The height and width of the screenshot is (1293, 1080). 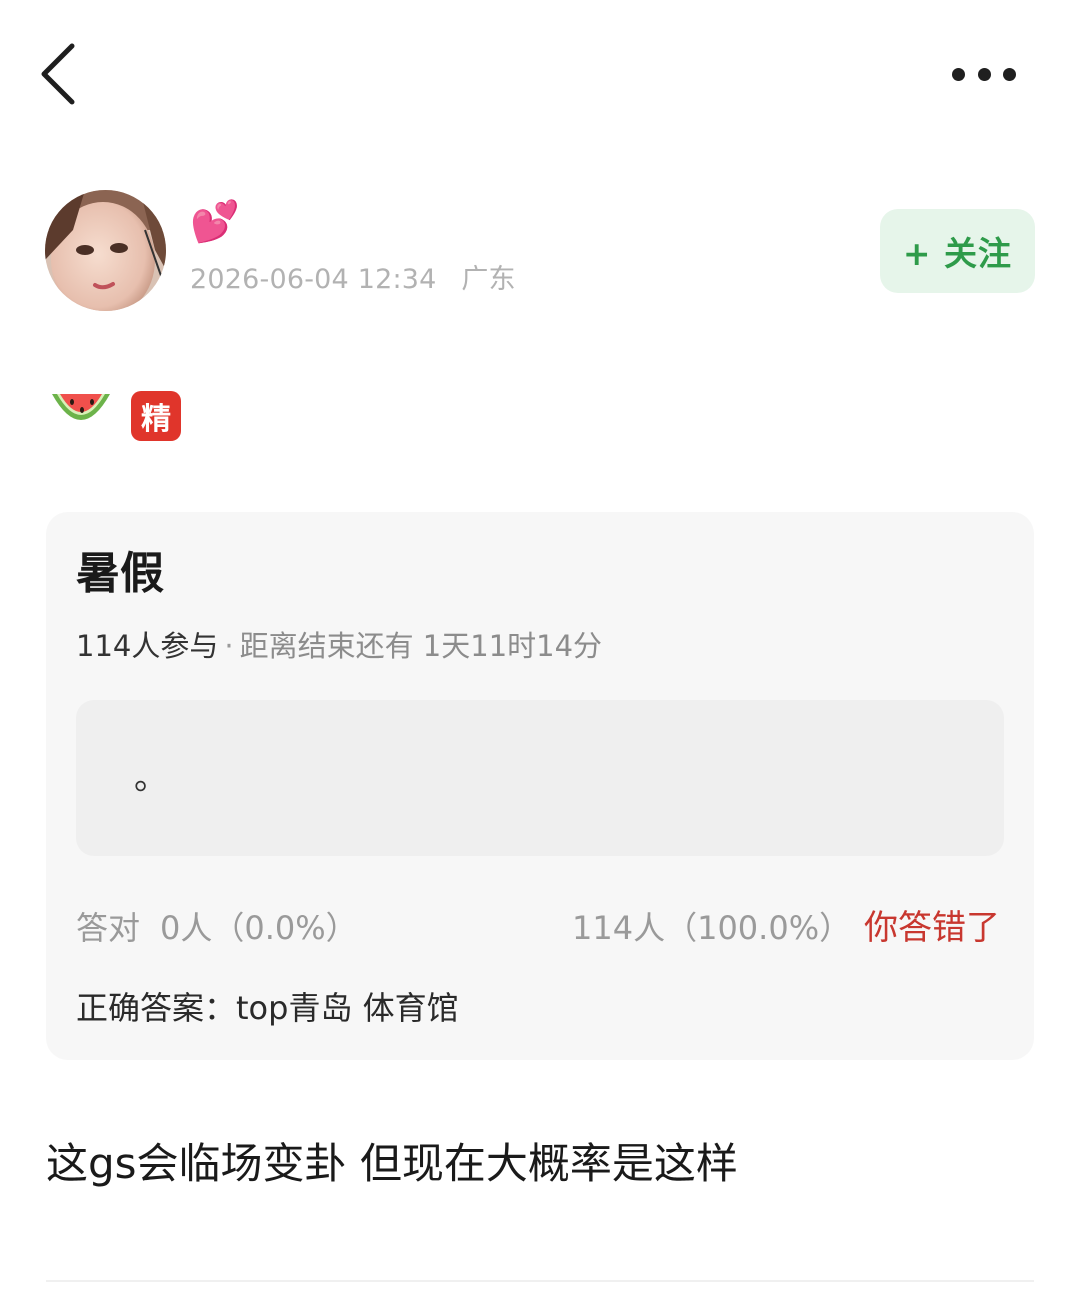 What do you see at coordinates (957, 251) in the screenshot?
I see `follow-button: + 关注` at bounding box center [957, 251].